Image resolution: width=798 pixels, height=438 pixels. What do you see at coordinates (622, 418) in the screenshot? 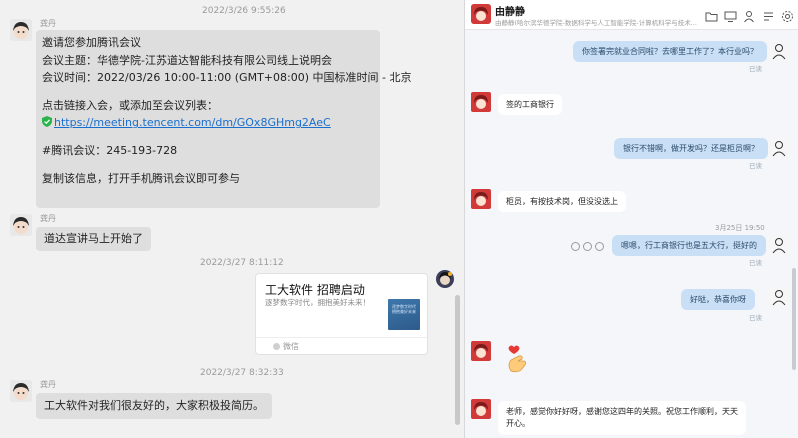
I see `chat-message: 老师，感觉你好好呀，感谢您这四年的关照。祝您工作顺利，天天 开心。` at bounding box center [622, 418].